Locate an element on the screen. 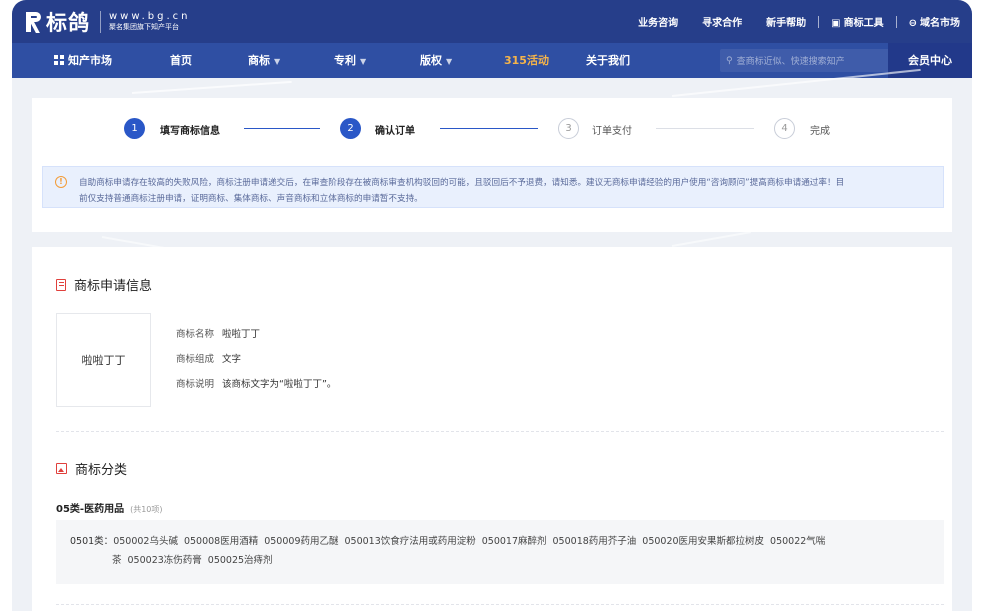 The height and width of the screenshot is (611, 984). top-link-domain: ⊖ 域名市场 is located at coordinates (934, 21).